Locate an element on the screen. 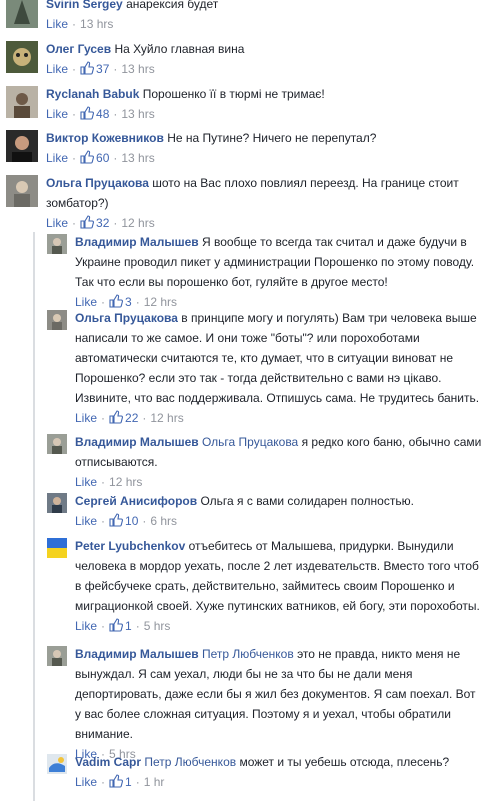 This screenshot has height=812, width=488. comment-meta: Like · 1 · 1 hr is located at coordinates (120, 781).